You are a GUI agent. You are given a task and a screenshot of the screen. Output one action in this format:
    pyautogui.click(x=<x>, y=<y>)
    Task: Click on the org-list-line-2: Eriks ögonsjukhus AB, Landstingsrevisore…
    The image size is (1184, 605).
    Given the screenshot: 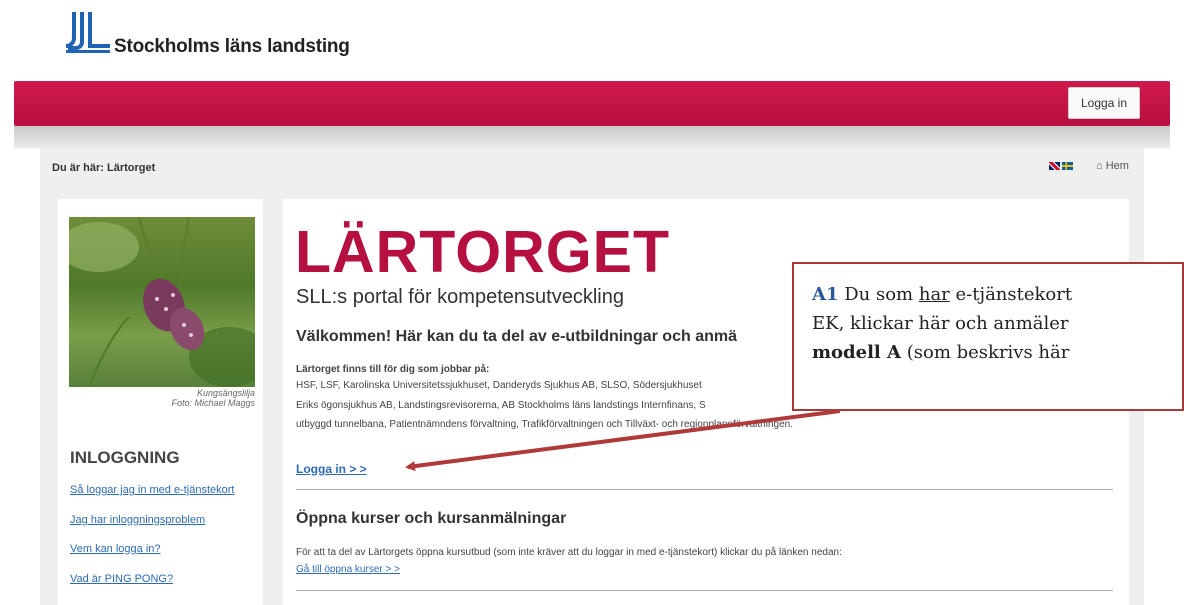 What is the action you would take?
    pyautogui.click(x=501, y=405)
    